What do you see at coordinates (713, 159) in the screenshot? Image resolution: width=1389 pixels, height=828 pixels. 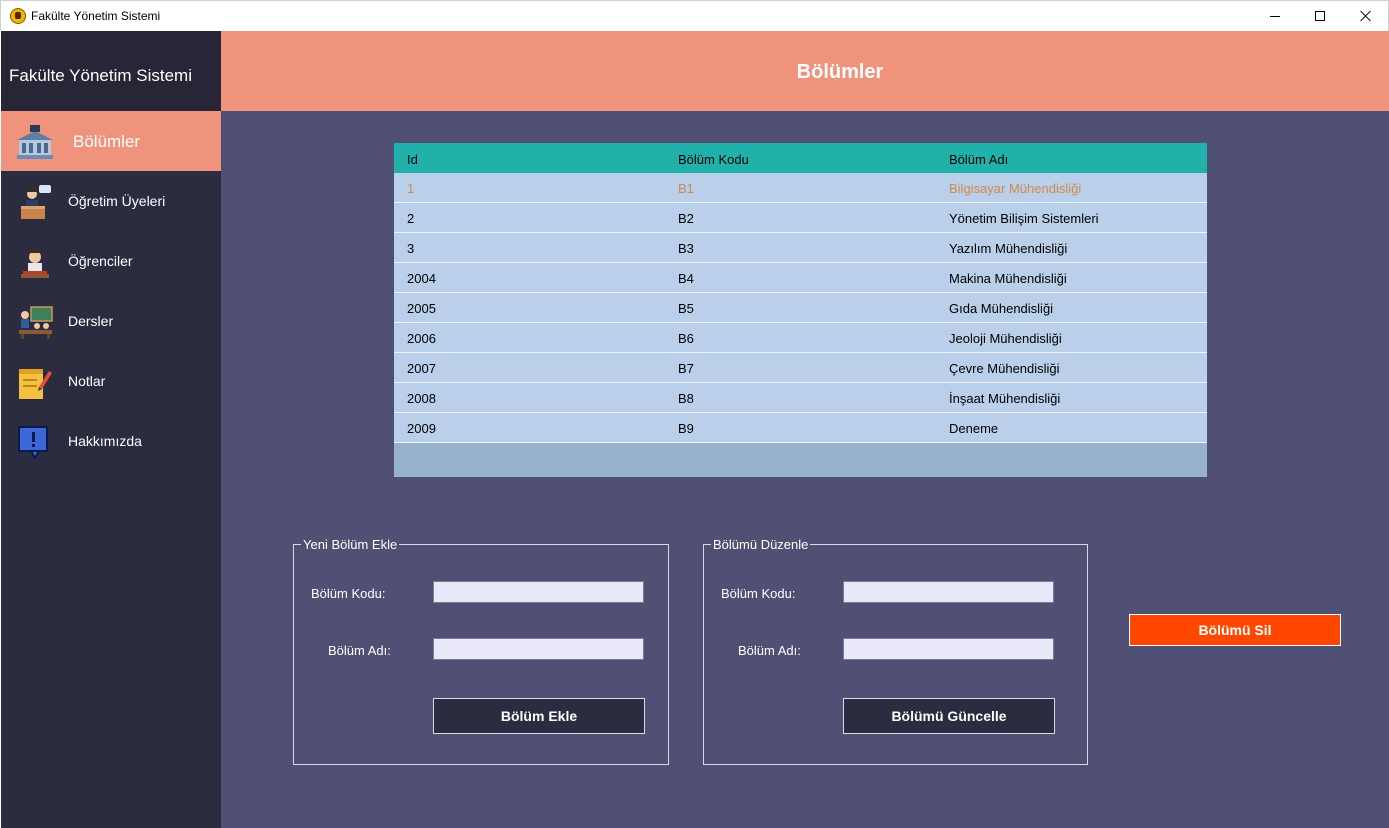 I see `column-header-code: Bölüm Kodu` at bounding box center [713, 159].